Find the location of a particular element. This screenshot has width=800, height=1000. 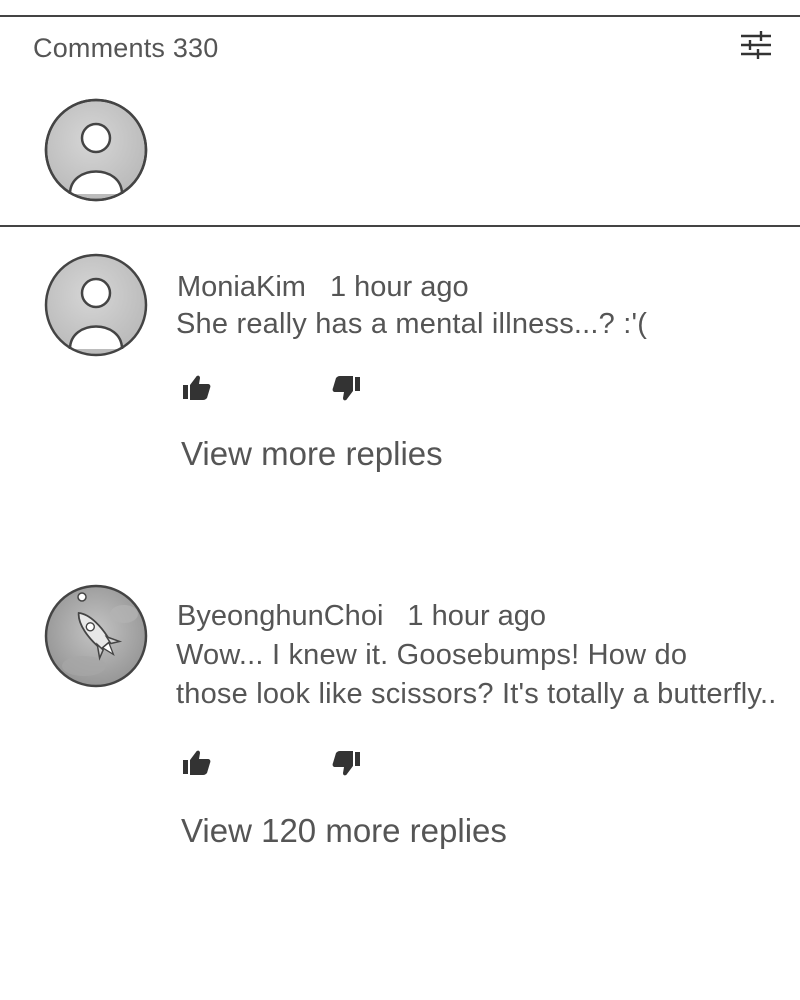

comment-text-line: She really has a mental illness...? :'( is located at coordinates (412, 324).